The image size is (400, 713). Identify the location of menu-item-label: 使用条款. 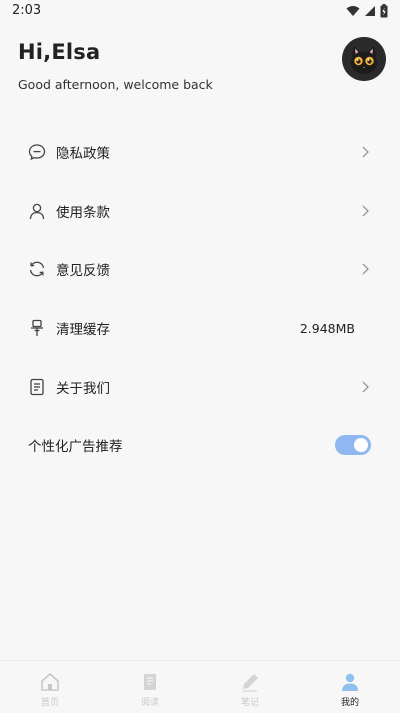
(83, 212).